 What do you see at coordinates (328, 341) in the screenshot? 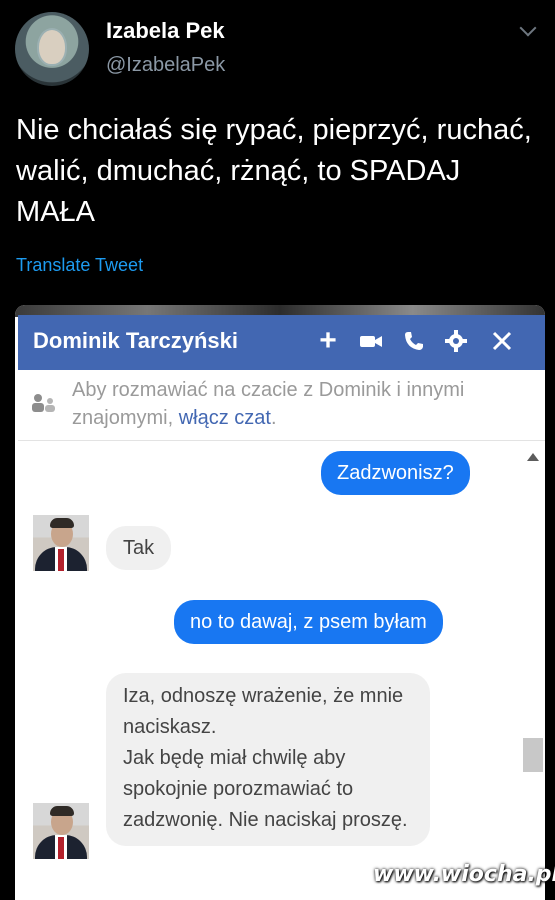
I see `plus-icon: +` at bounding box center [328, 341].